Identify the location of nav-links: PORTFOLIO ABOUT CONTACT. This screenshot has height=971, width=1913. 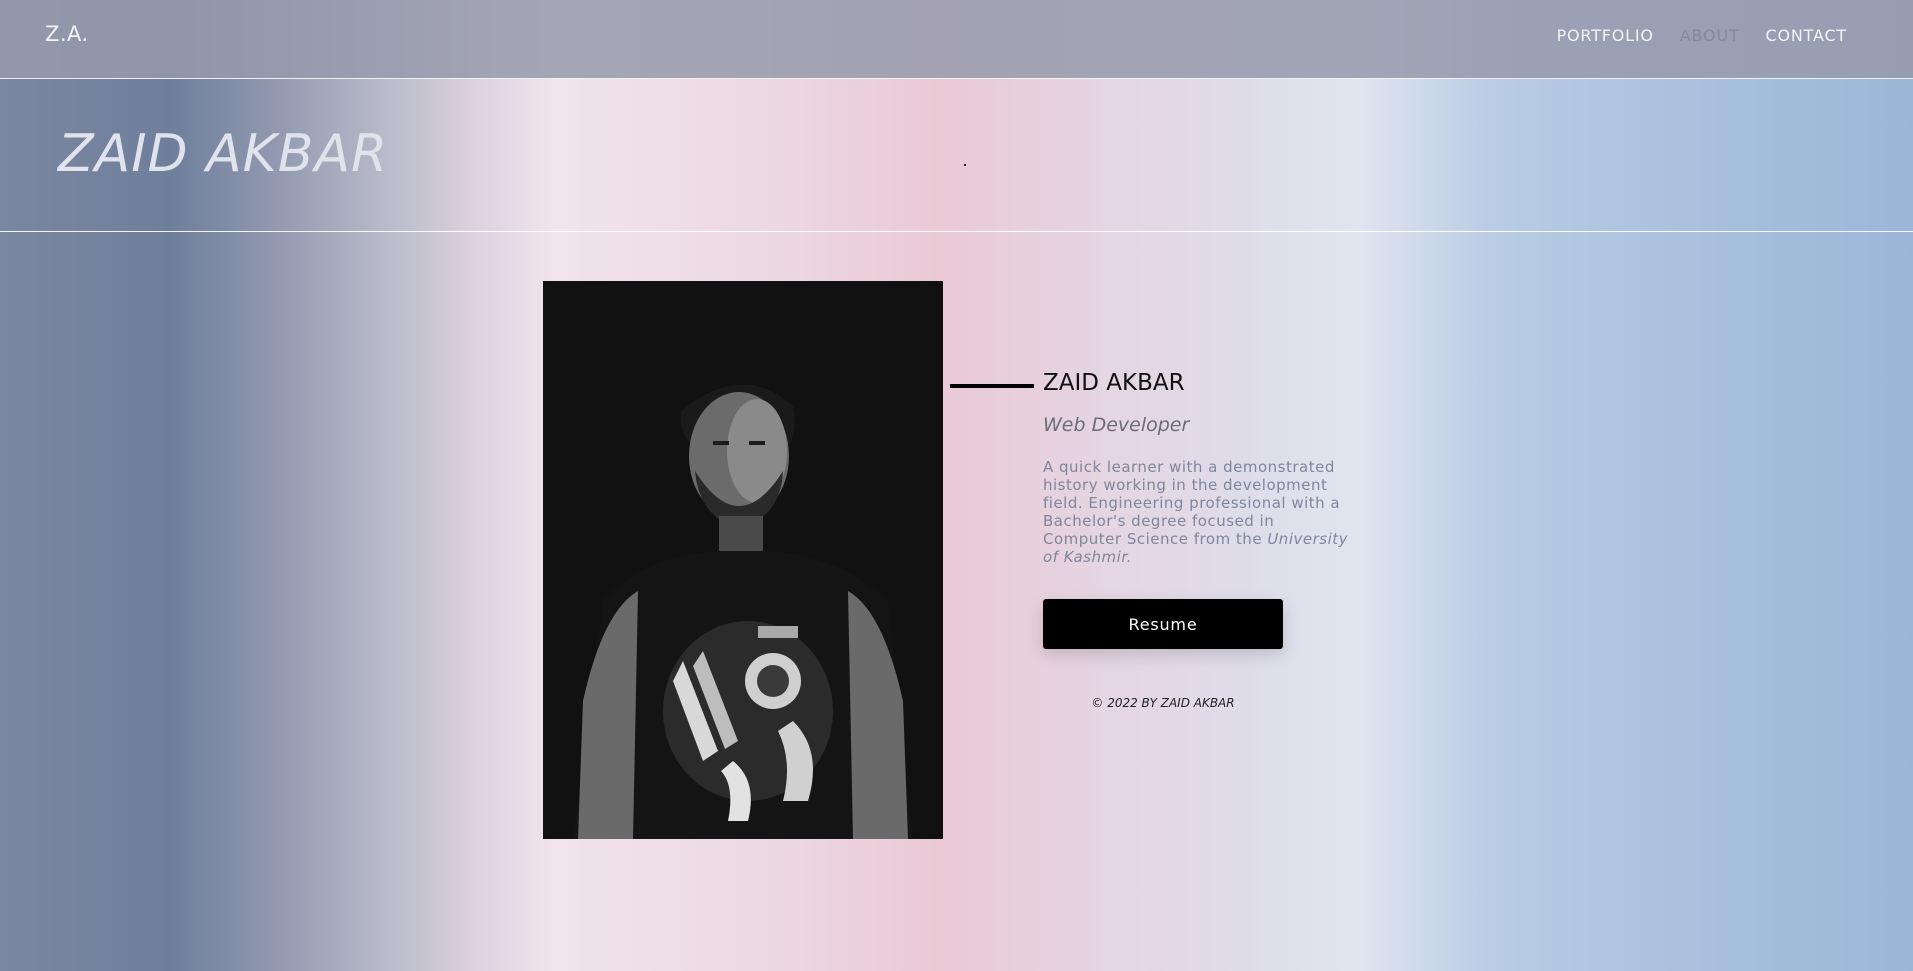
(1702, 35).